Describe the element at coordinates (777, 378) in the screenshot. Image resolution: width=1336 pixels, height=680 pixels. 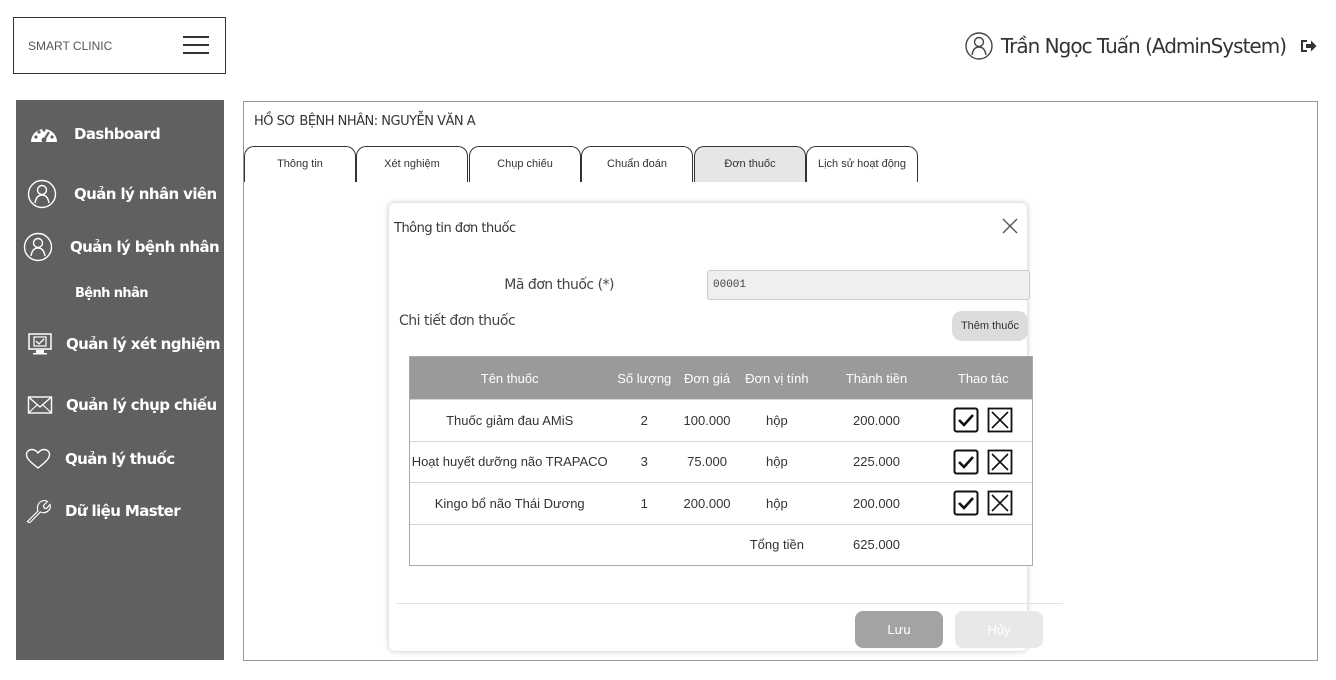
I see `column-header: Đơn vị tính` at that location.